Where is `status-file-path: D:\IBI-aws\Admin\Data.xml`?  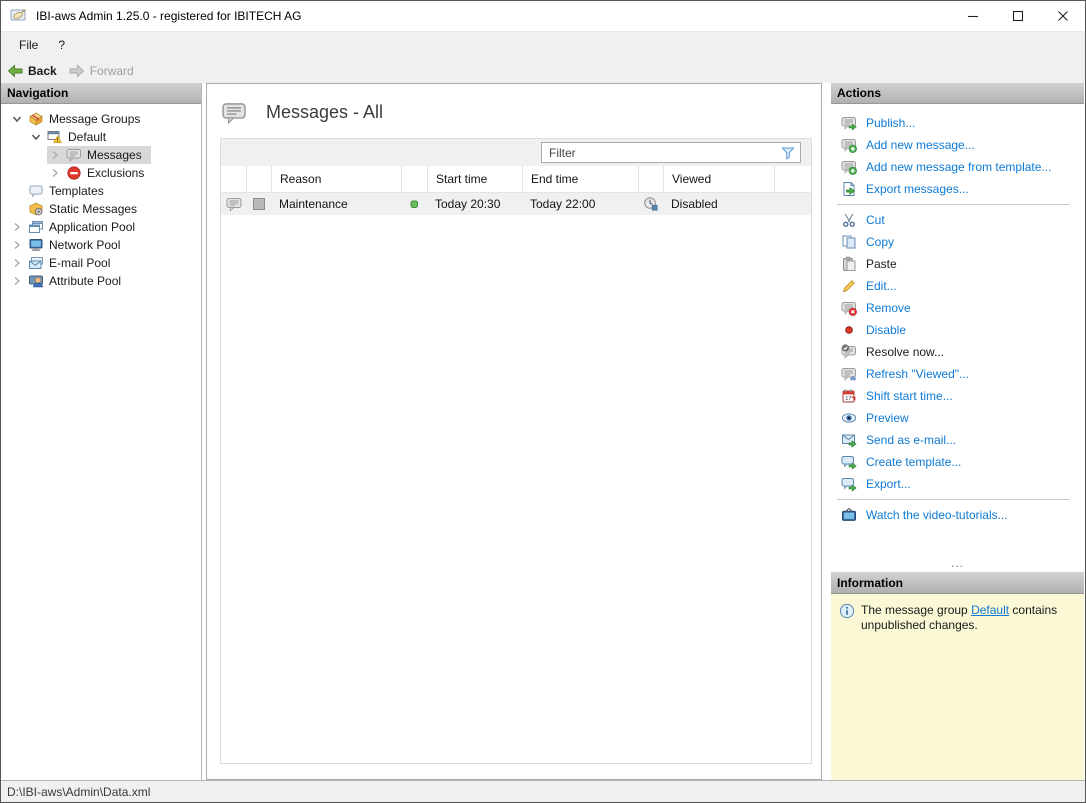
status-file-path: D:\IBI-aws\Admin\Data.xml is located at coordinates (79, 791).